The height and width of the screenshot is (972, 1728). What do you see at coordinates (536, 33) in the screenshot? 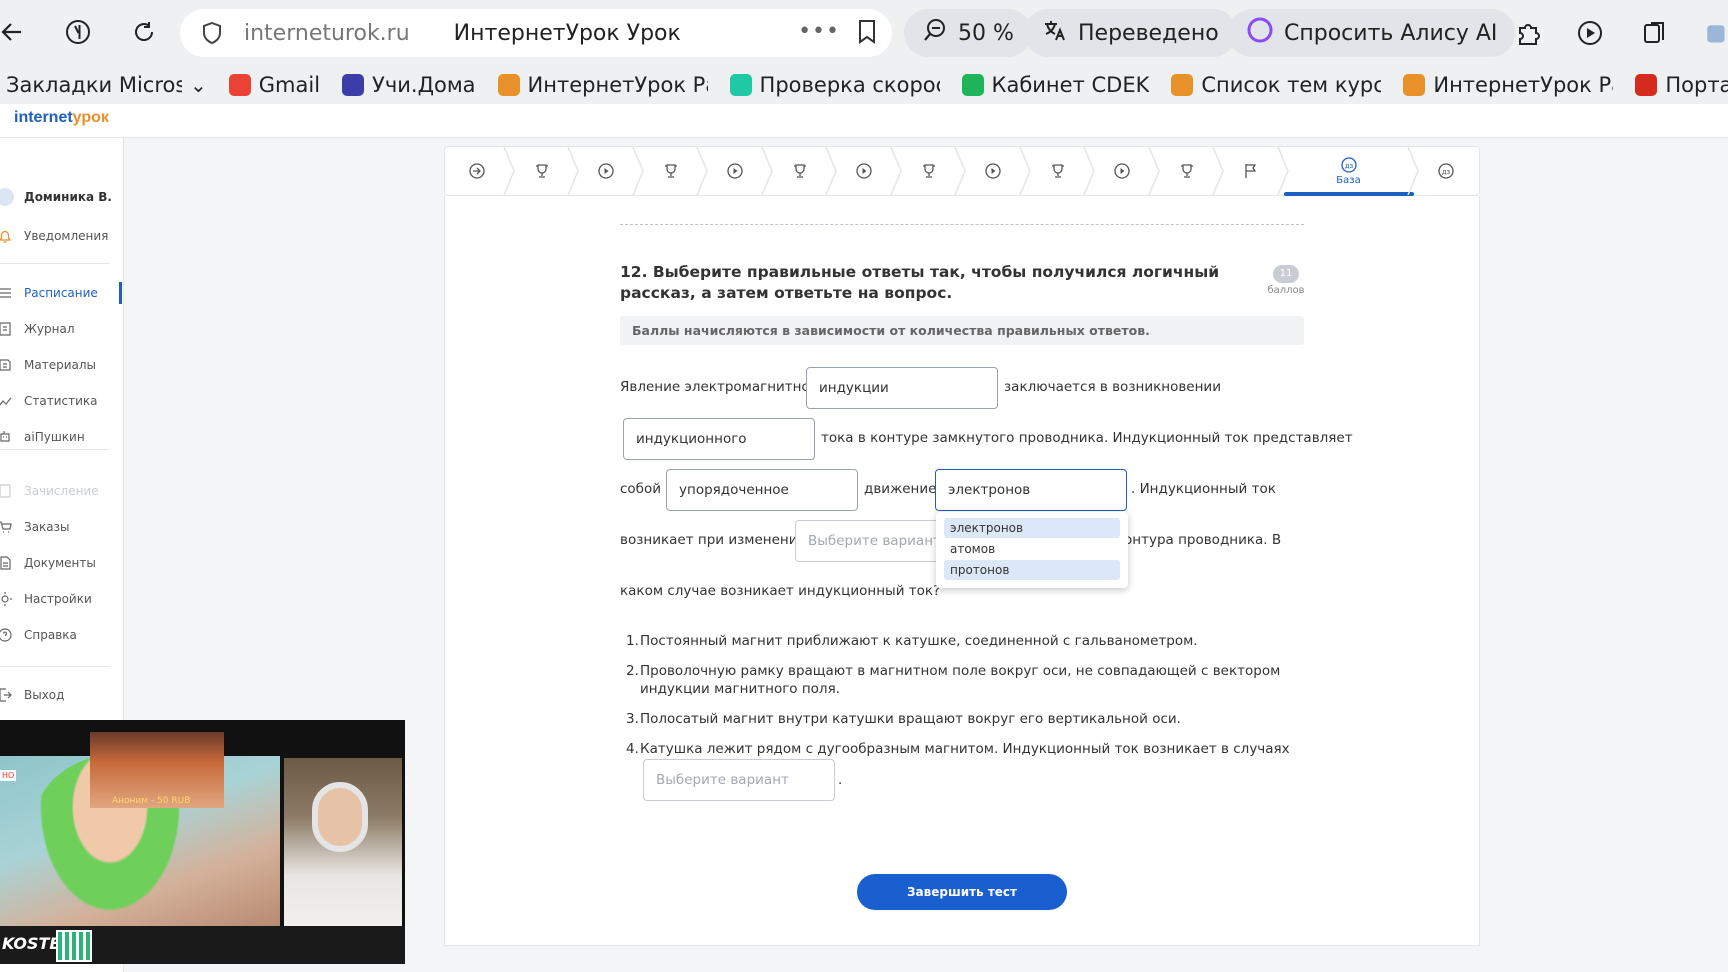
I see `address-bar: interneturok.ru ИнтернетУрок Урок •••` at bounding box center [536, 33].